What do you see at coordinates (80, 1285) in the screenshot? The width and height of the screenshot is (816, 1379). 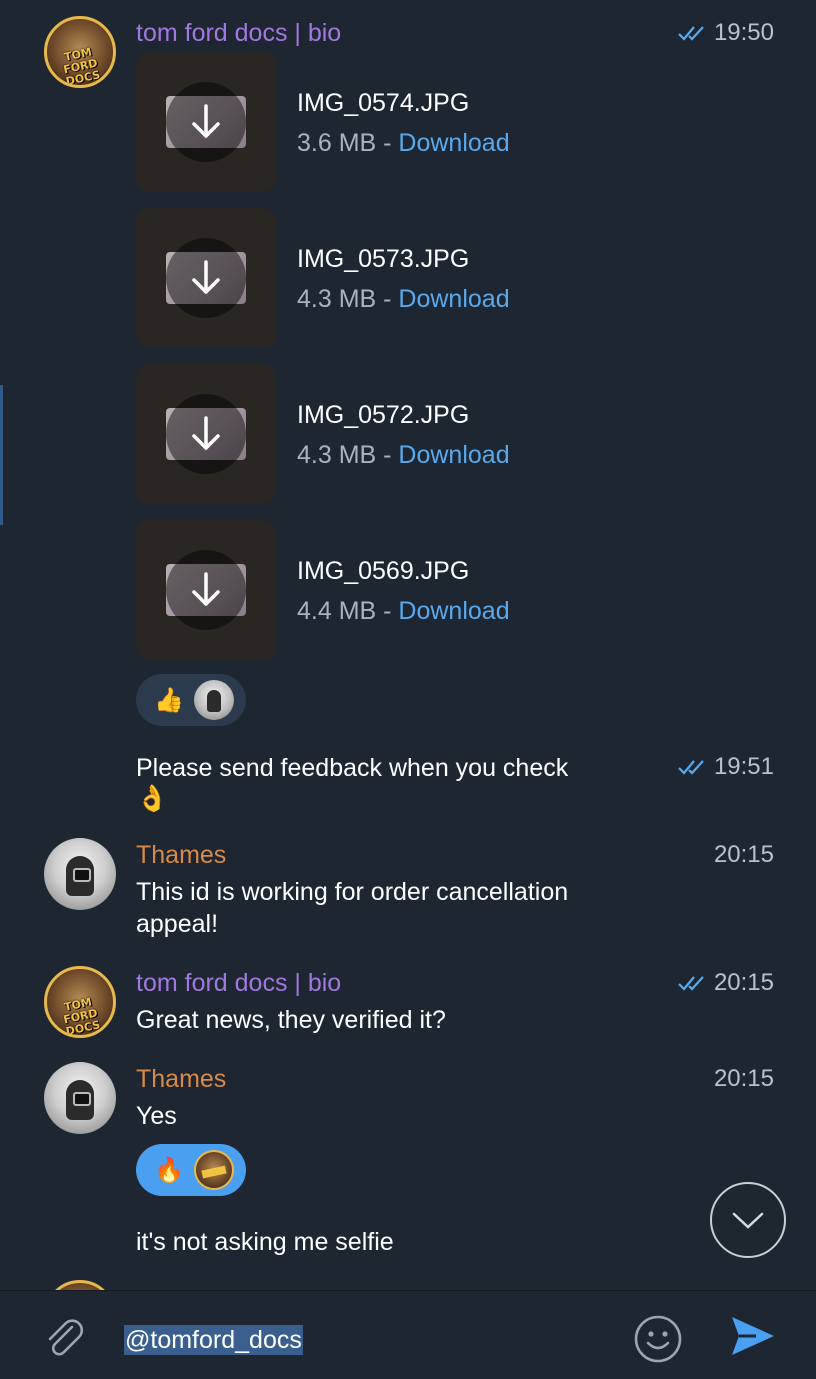 I see `avatar-tomford` at bounding box center [80, 1285].